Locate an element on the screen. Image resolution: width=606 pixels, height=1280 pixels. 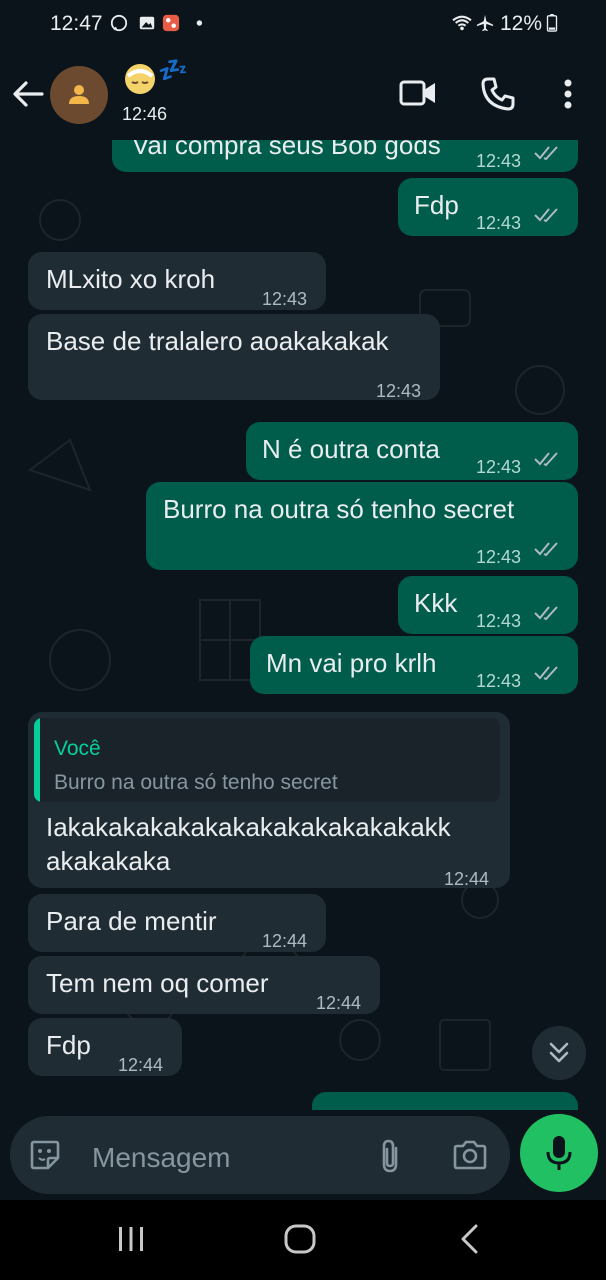
back-arrow-icon is located at coordinates (28, 94).